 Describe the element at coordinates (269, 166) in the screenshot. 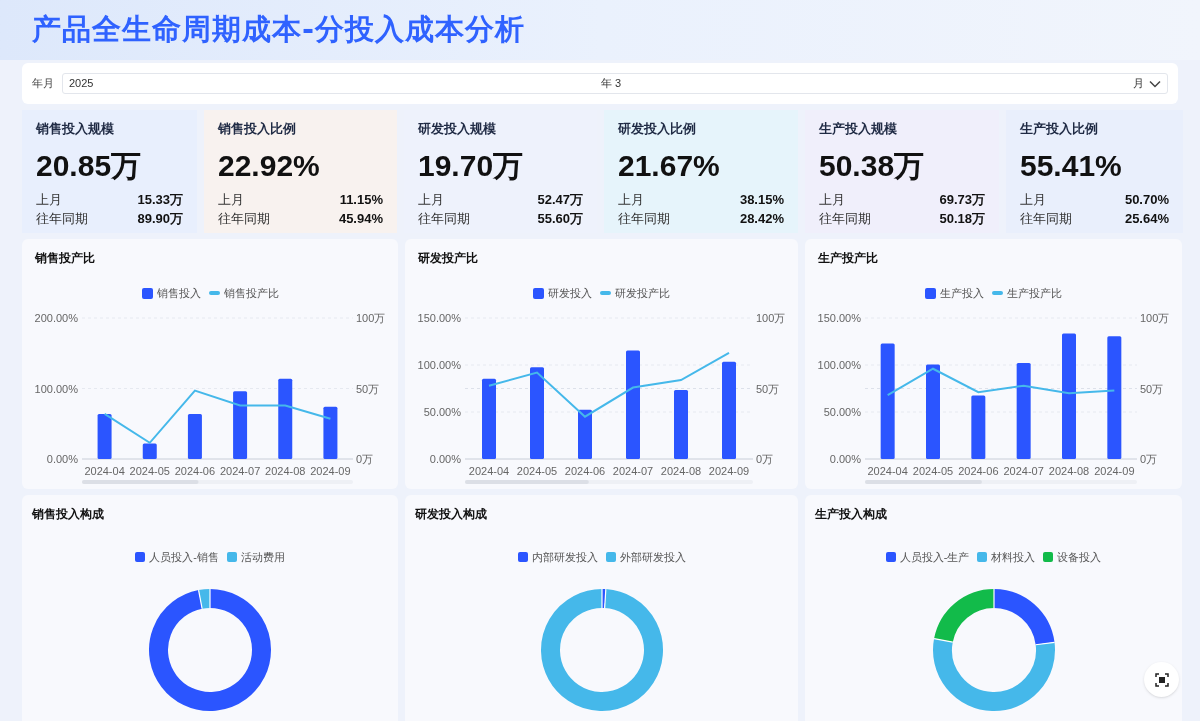

I see `kpi-value: 22.92%` at that location.